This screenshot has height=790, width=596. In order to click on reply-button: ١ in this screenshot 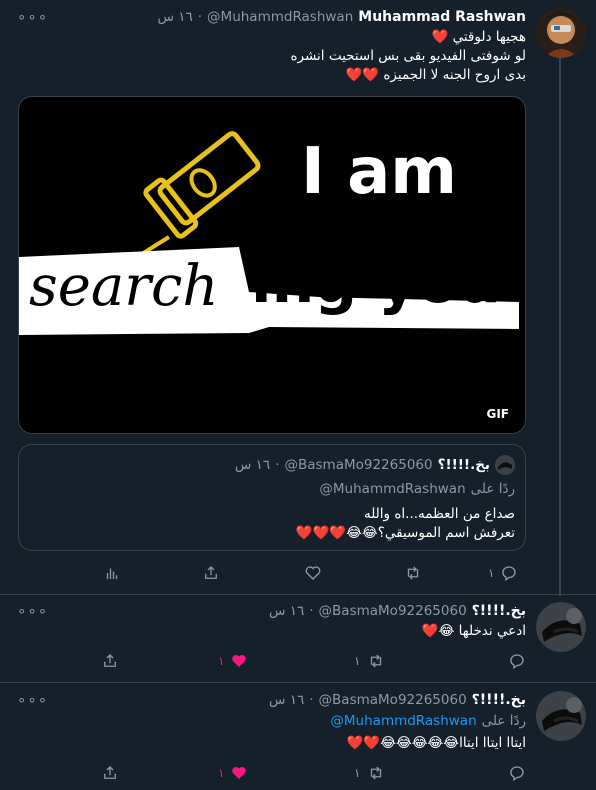, I will do `click(503, 573)`.